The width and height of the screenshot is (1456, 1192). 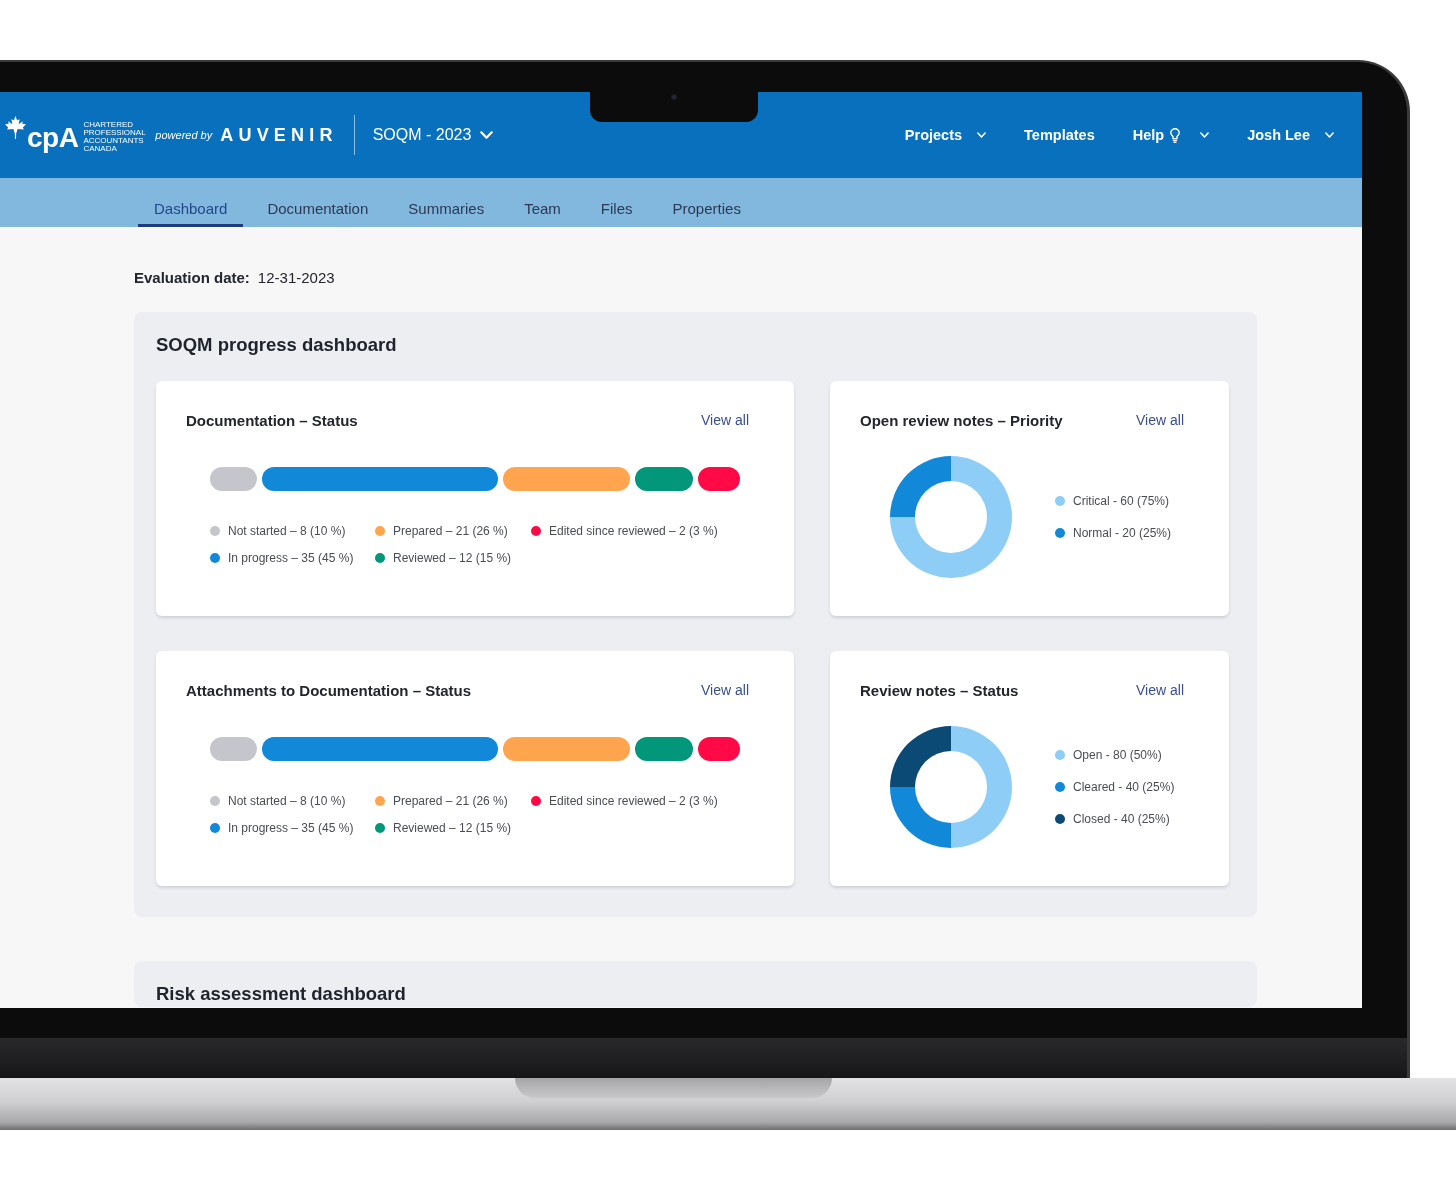 What do you see at coordinates (1124, 787) in the screenshot?
I see `legend-label: Cleared - 40 (25%)` at bounding box center [1124, 787].